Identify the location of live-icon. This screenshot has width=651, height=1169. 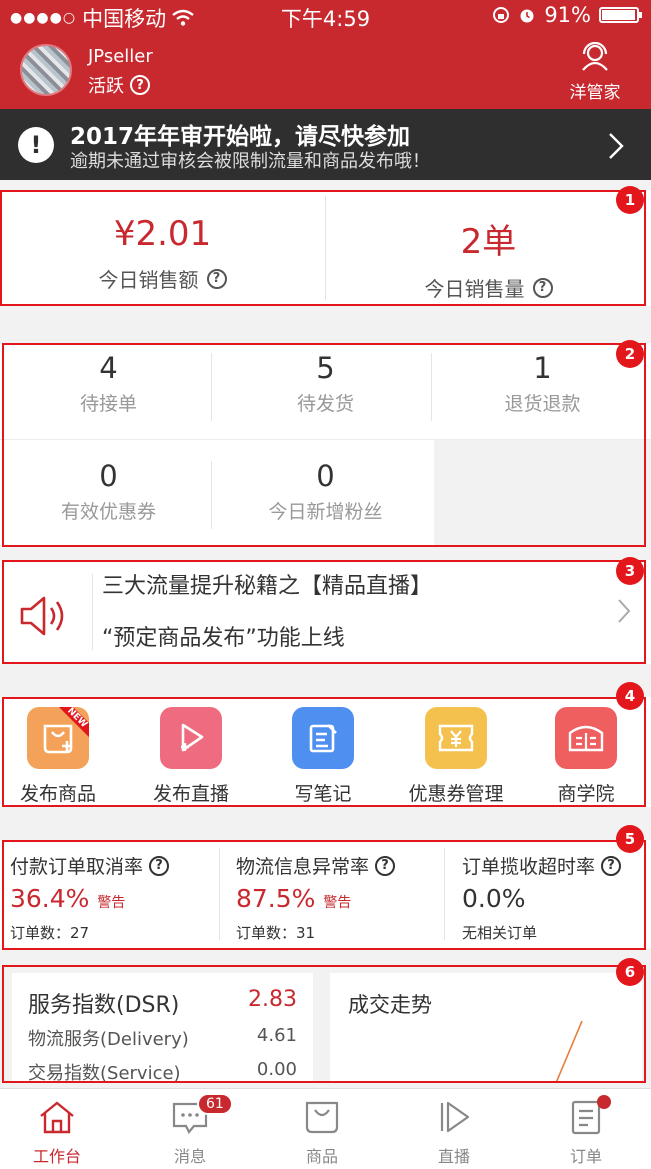
(455, 1117).